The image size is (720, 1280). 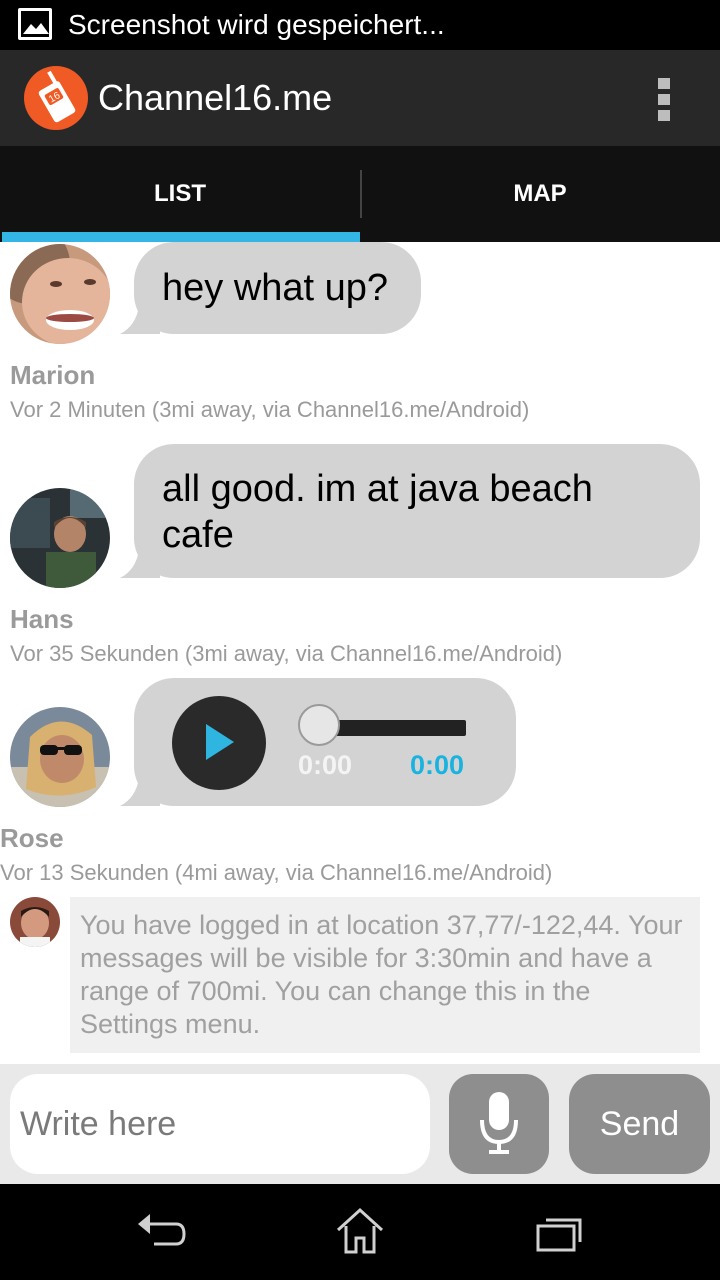 What do you see at coordinates (215, 97) in the screenshot?
I see `app-title: Channel16.me` at bounding box center [215, 97].